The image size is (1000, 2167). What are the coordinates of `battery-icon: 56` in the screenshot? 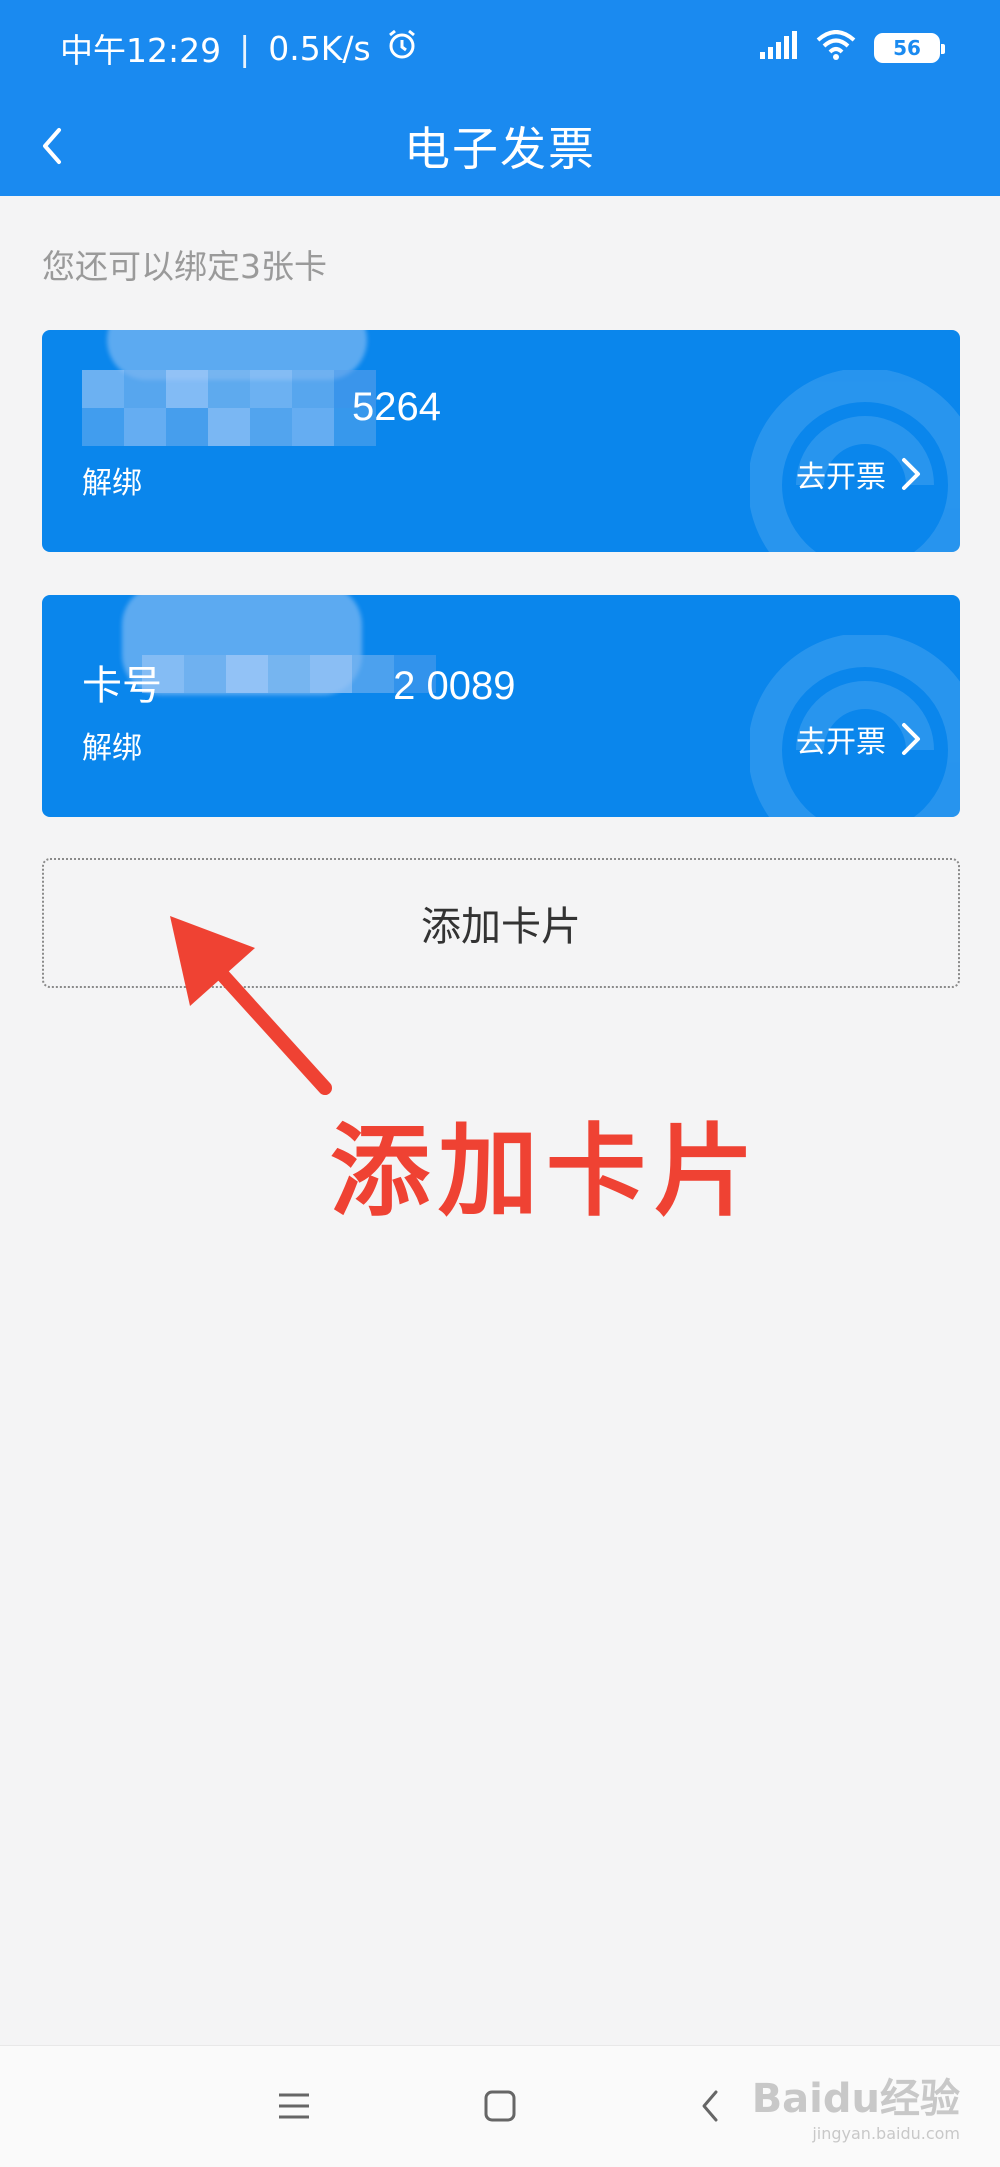 It's located at (909, 48).